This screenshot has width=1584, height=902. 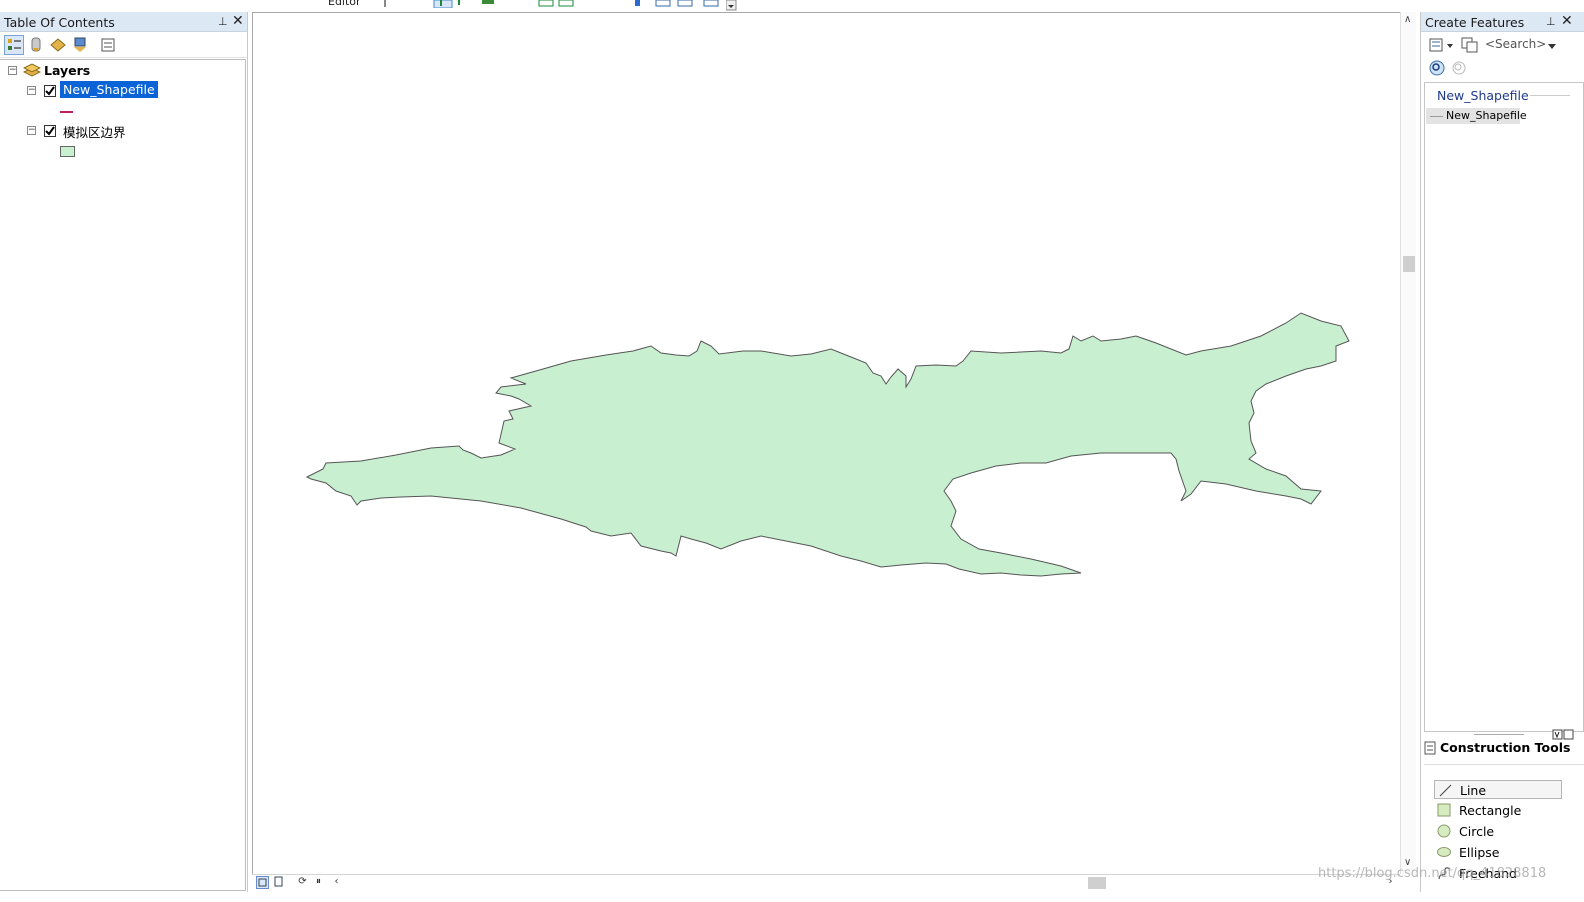 What do you see at coordinates (1490, 810) in the screenshot?
I see `construction-tool-label: Rectangle` at bounding box center [1490, 810].